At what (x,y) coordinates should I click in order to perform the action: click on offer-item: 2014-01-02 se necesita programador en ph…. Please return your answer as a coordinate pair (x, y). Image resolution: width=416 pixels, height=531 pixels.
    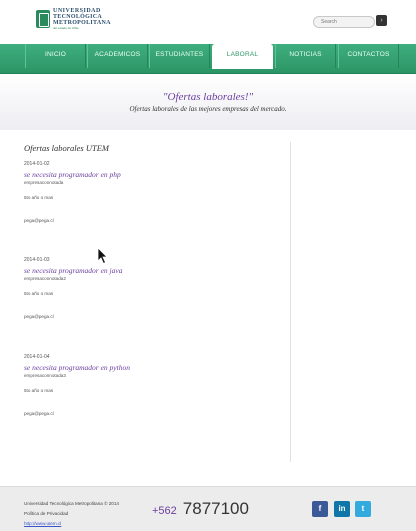
    Looking at the image, I should click on (155, 192).